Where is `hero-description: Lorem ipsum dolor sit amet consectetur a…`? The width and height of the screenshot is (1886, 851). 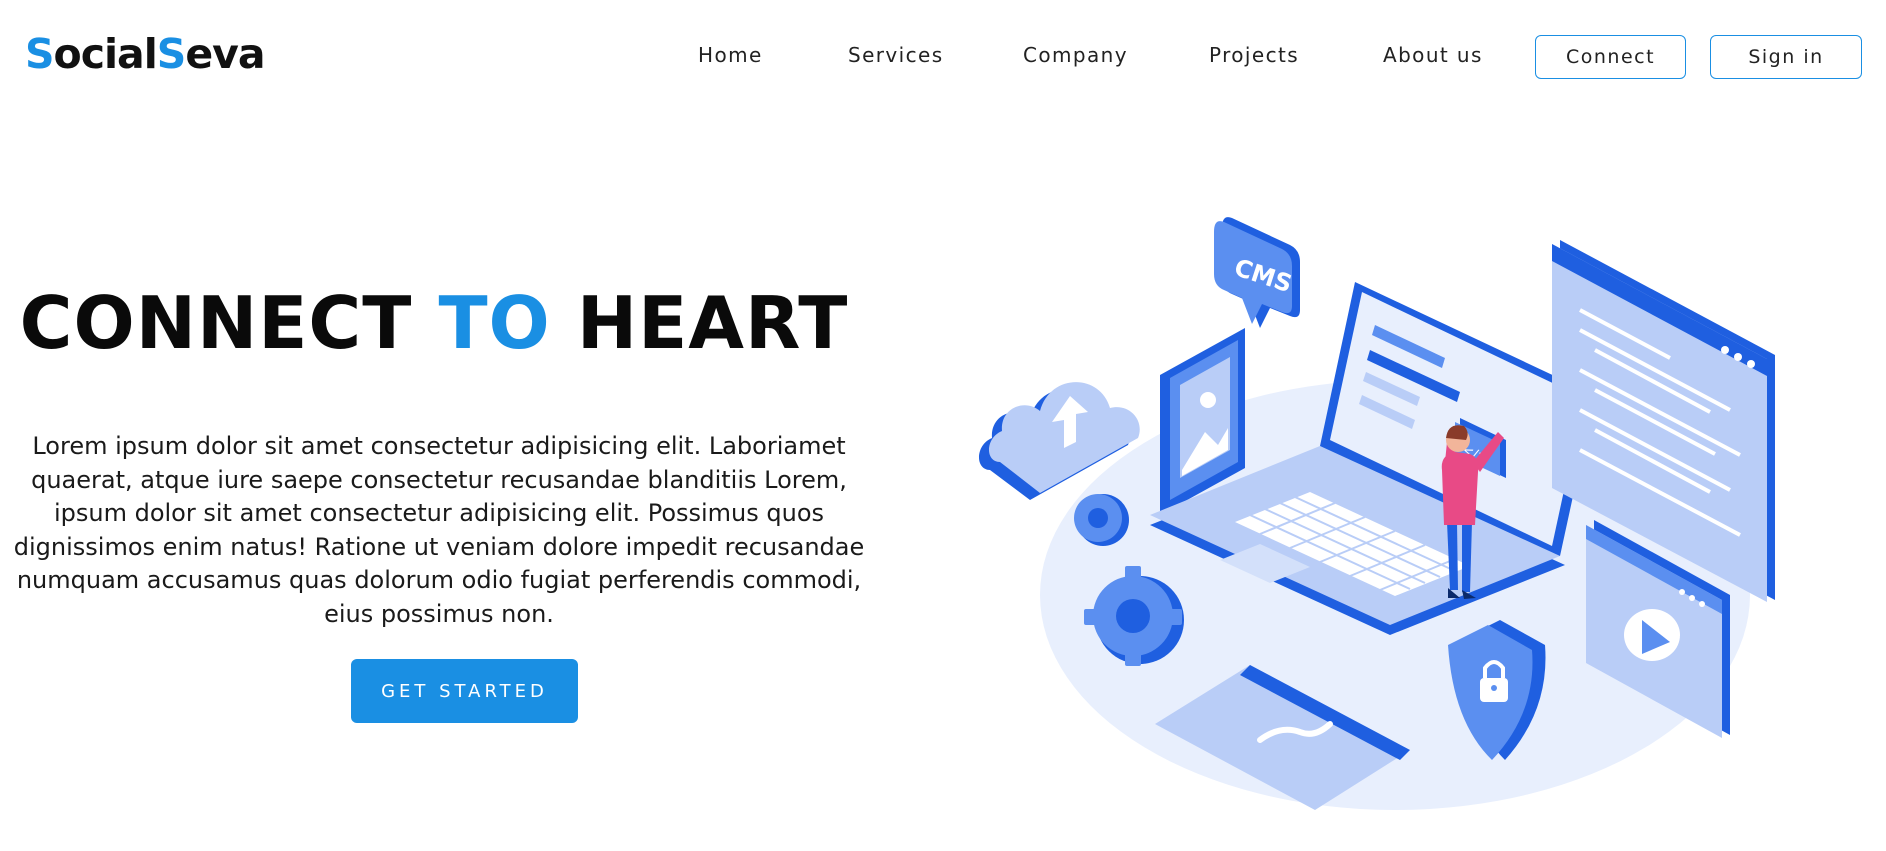
hero-description: Lorem ipsum dolor sit amet consectetur a… is located at coordinates (439, 530).